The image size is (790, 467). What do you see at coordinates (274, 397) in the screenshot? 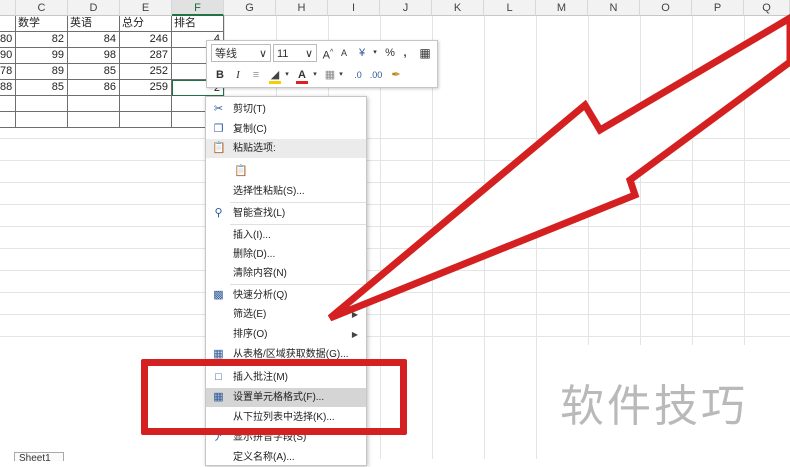
I see `annotation-highlight-box` at bounding box center [274, 397].